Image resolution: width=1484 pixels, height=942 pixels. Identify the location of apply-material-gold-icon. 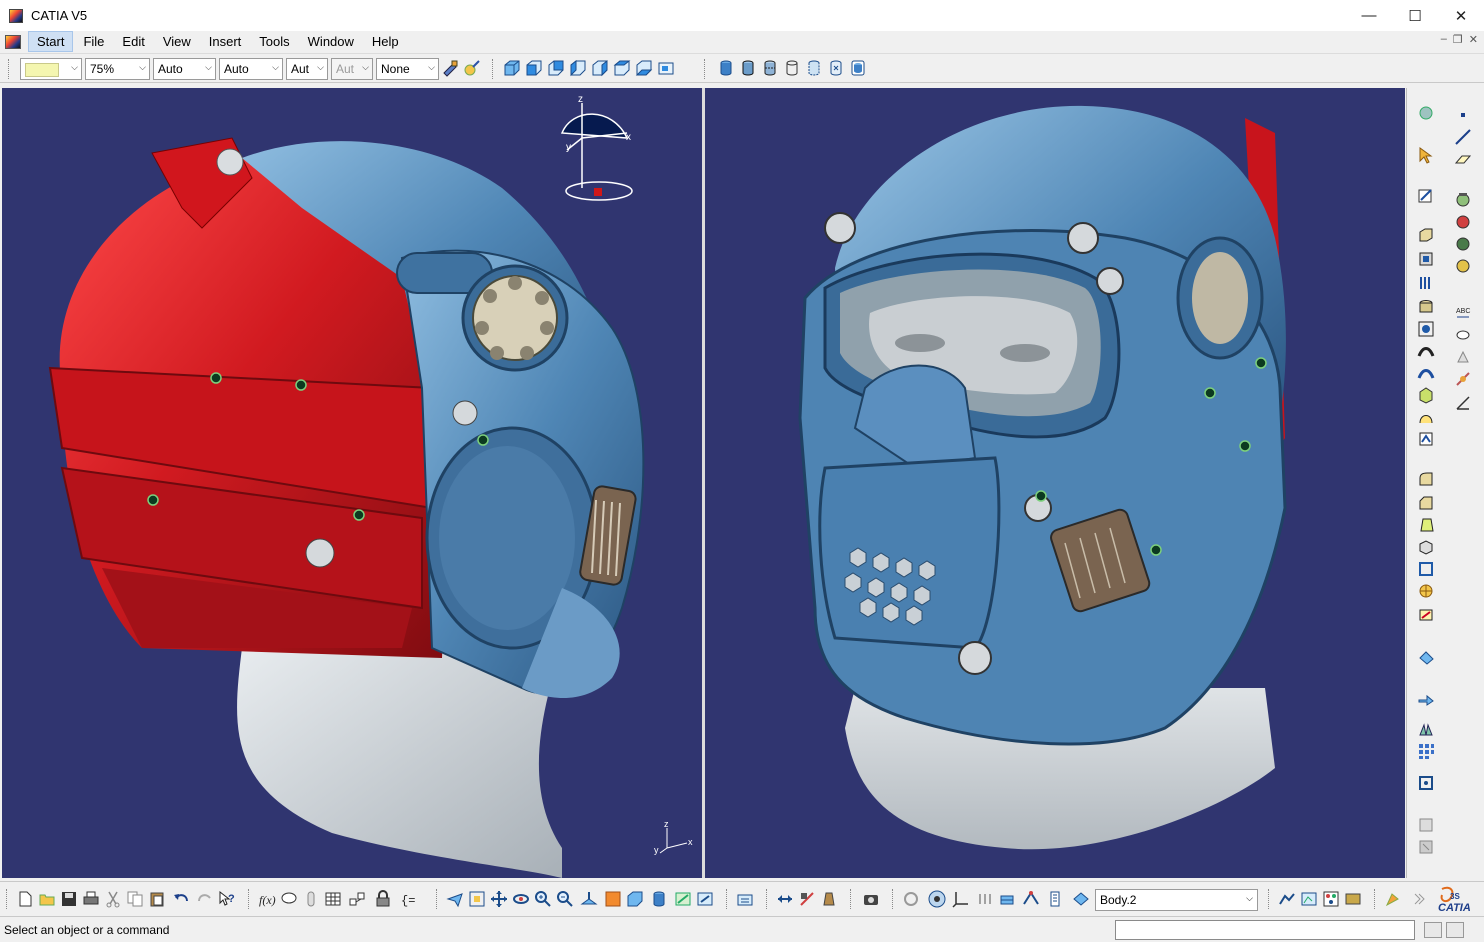
(1463, 265).